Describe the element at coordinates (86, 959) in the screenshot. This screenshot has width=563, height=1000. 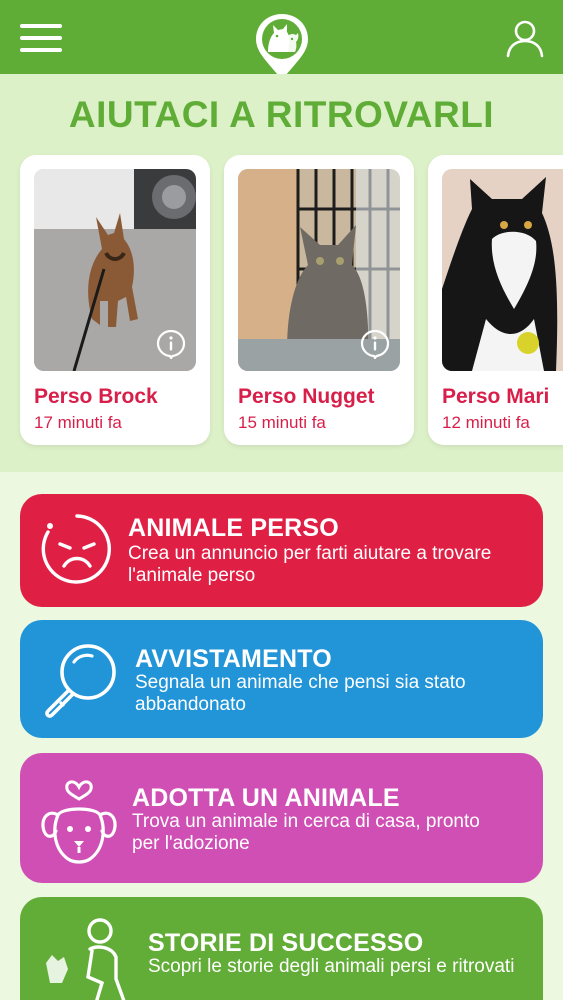
I see `person-with-dog-icon` at that location.